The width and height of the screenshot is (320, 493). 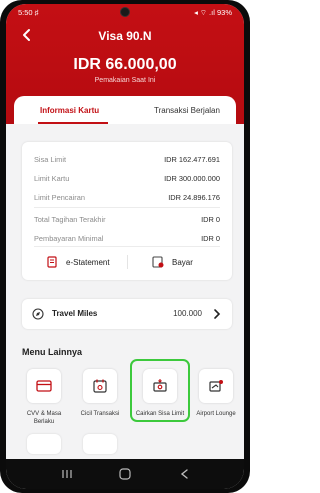 I want to click on travel-miles-value: 100.000, so click(x=187, y=313).